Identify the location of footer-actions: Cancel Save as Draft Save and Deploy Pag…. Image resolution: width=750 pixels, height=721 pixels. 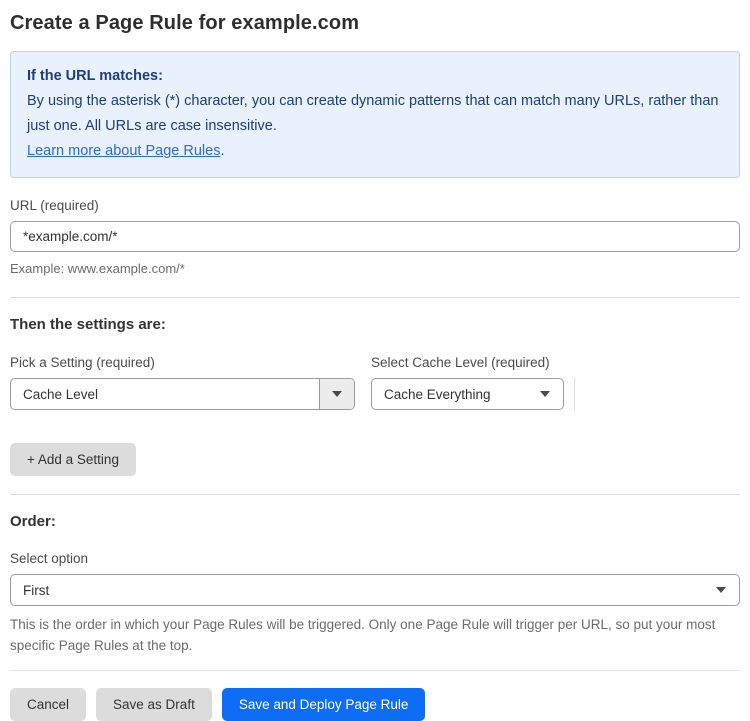
(375, 704).